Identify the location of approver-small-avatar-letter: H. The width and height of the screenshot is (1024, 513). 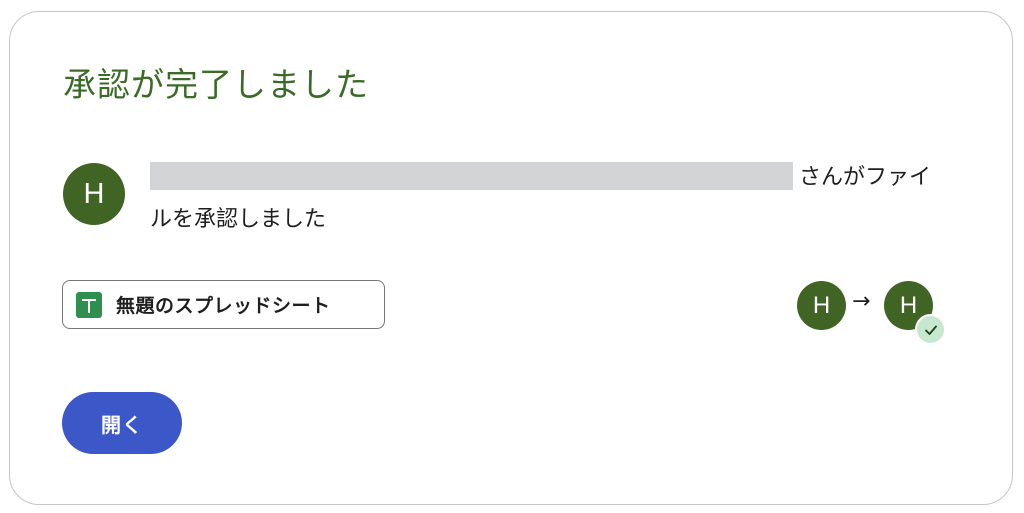
(908, 305).